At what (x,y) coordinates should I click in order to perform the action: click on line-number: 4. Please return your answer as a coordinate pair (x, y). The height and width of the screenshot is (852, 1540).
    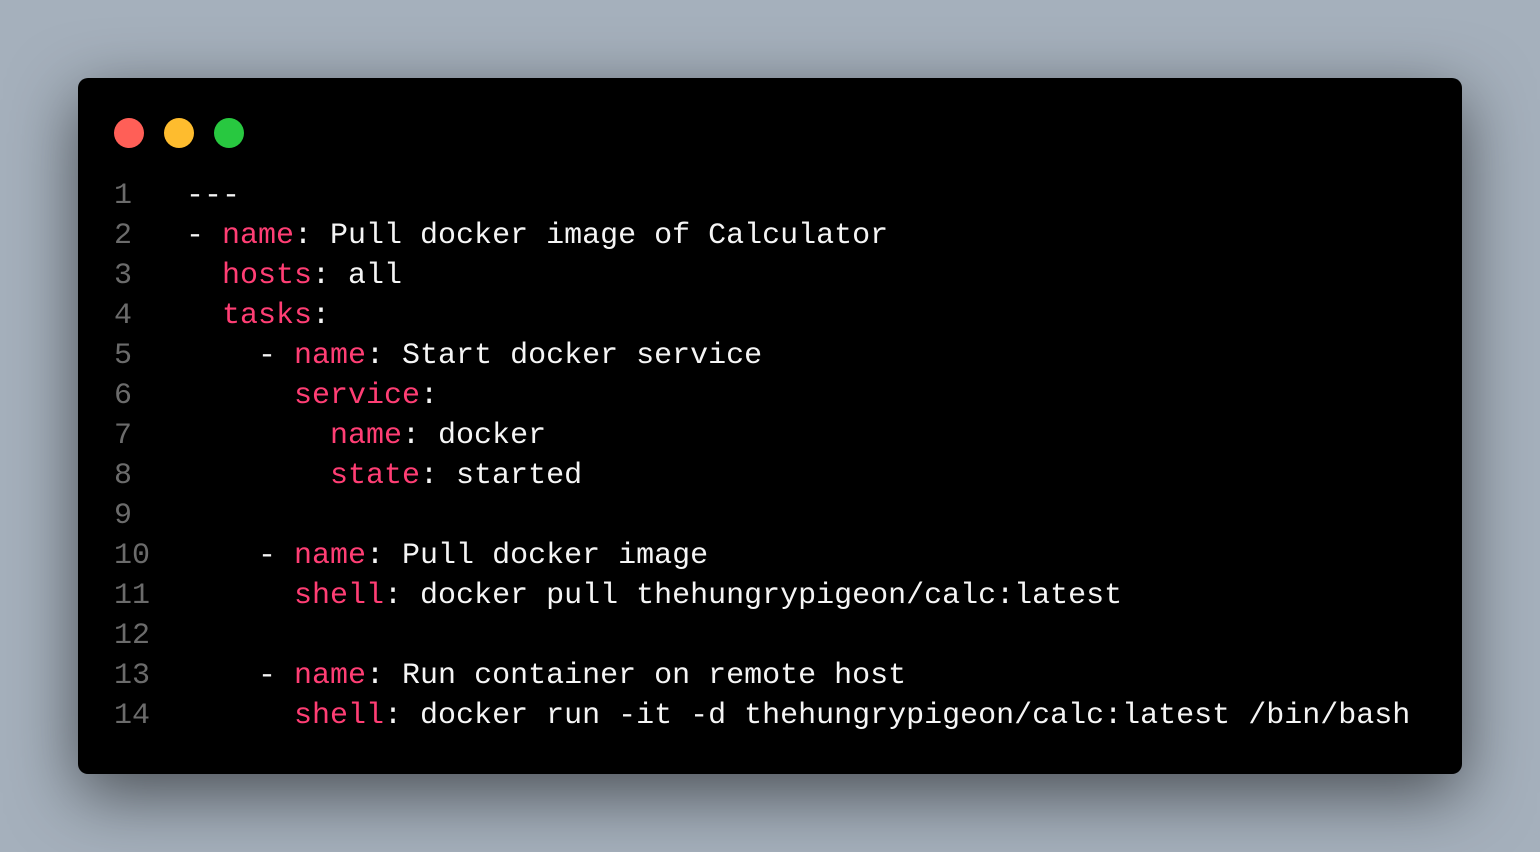
    Looking at the image, I should click on (123, 316).